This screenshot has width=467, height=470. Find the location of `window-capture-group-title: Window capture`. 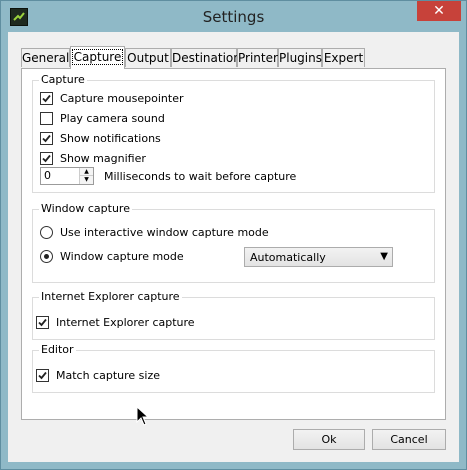

window-capture-group-title: Window capture is located at coordinates (85, 208).